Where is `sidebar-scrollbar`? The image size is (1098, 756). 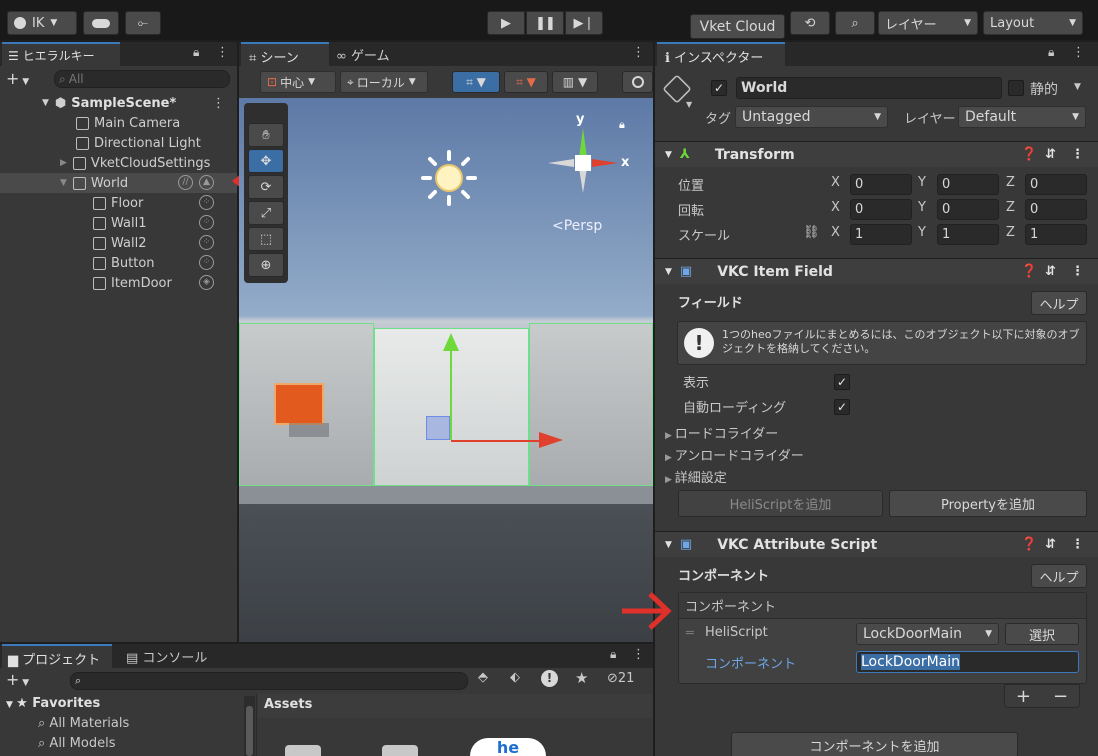 sidebar-scrollbar is located at coordinates (249, 726).